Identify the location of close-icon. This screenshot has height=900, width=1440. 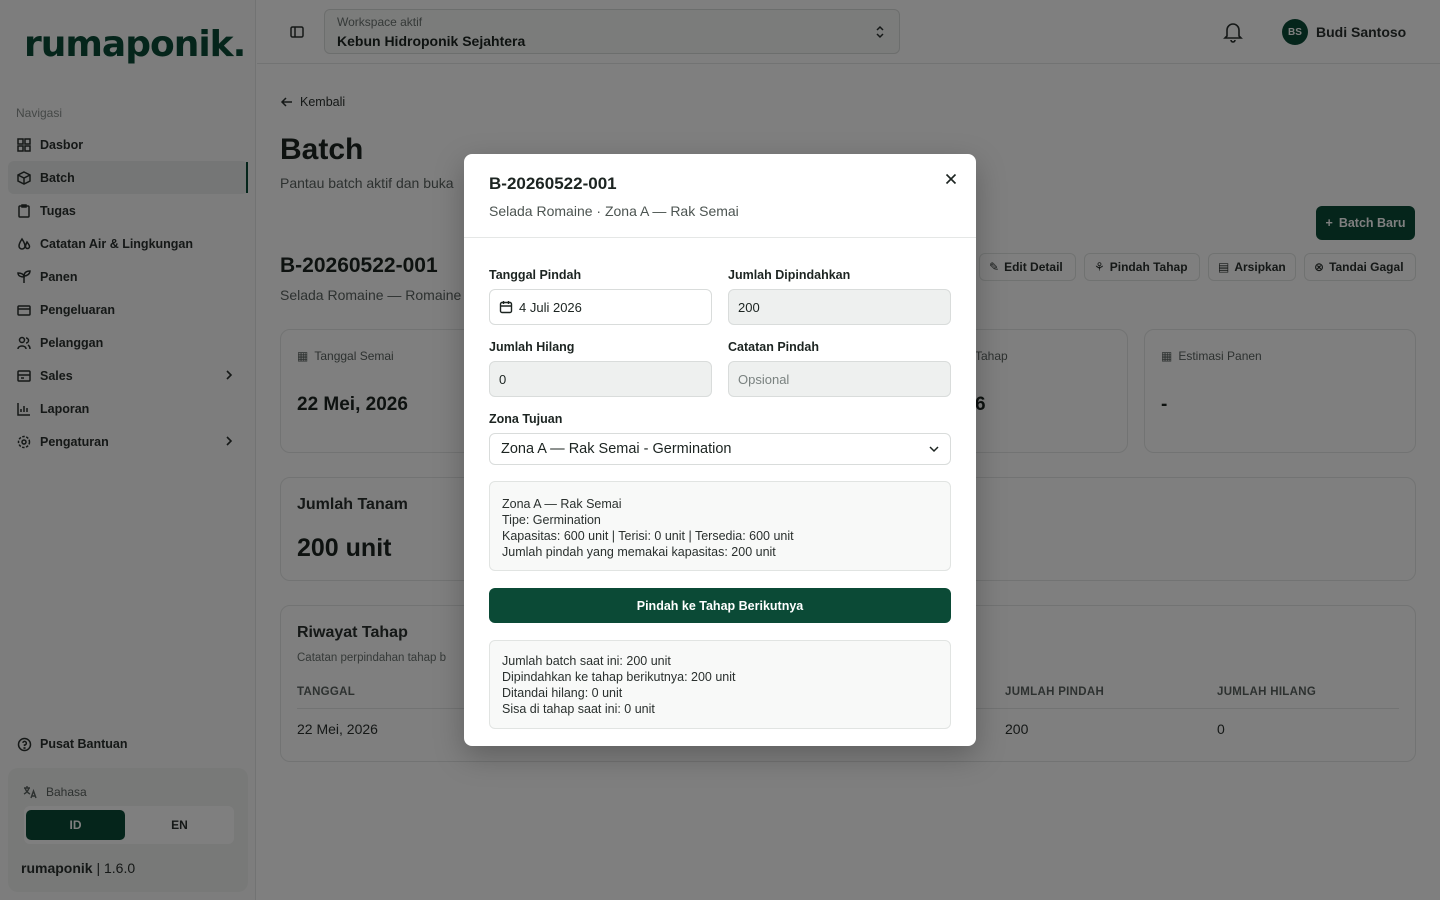
(951, 179).